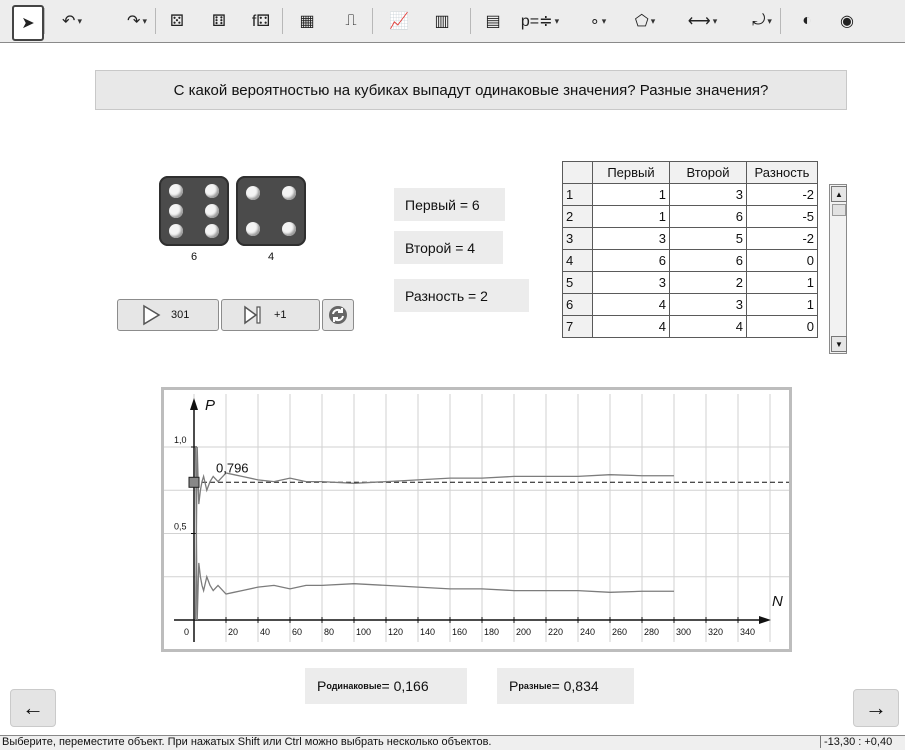 This screenshot has width=905, height=750. I want to click on x-tick-label: 140, so click(427, 632).